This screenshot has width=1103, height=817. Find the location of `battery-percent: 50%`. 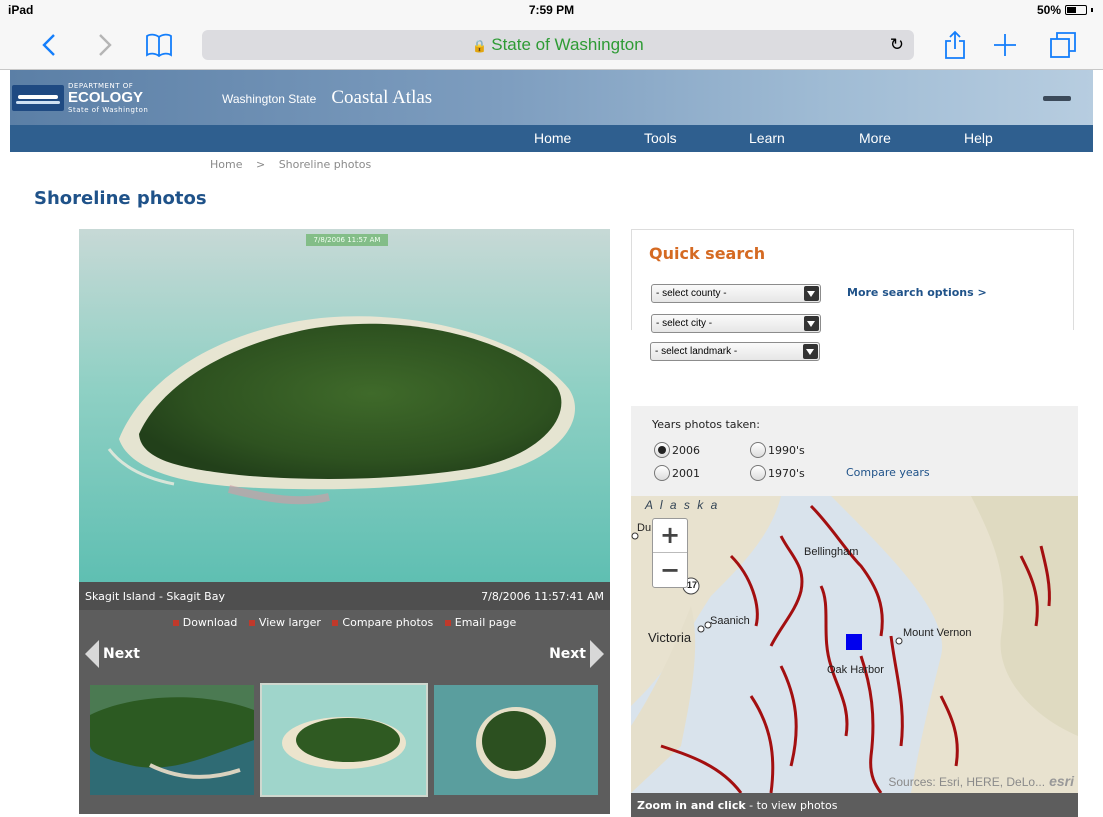

battery-percent: 50% is located at coordinates (1048, 10).